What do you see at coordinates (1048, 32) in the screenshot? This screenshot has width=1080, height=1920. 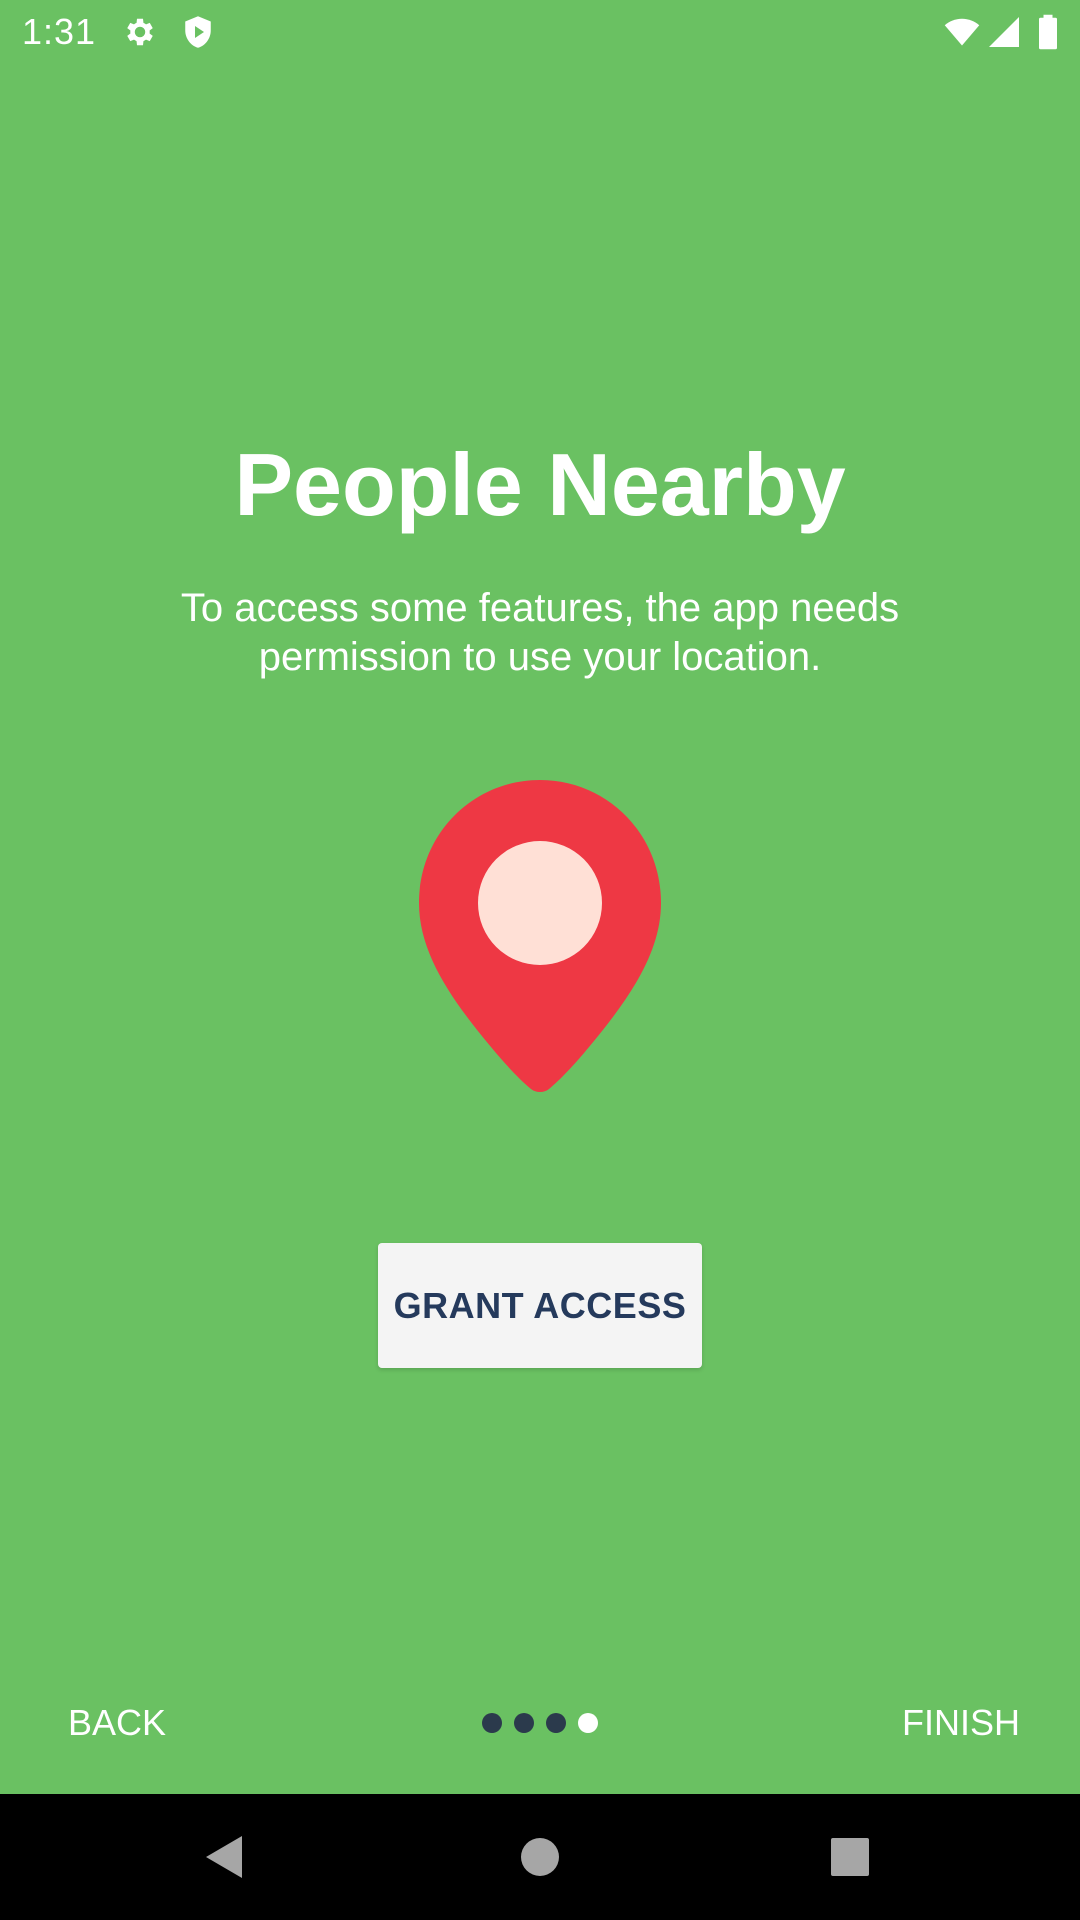 I see `battery-icon` at bounding box center [1048, 32].